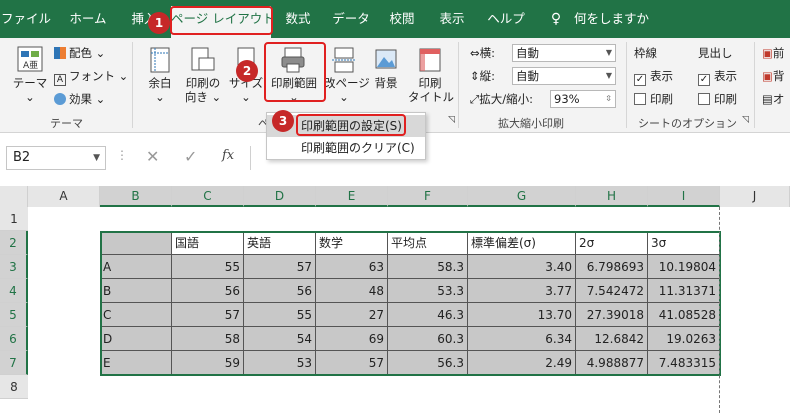 This screenshot has height=413, width=790. I want to click on table-cell: 19.0263, so click(684, 339).